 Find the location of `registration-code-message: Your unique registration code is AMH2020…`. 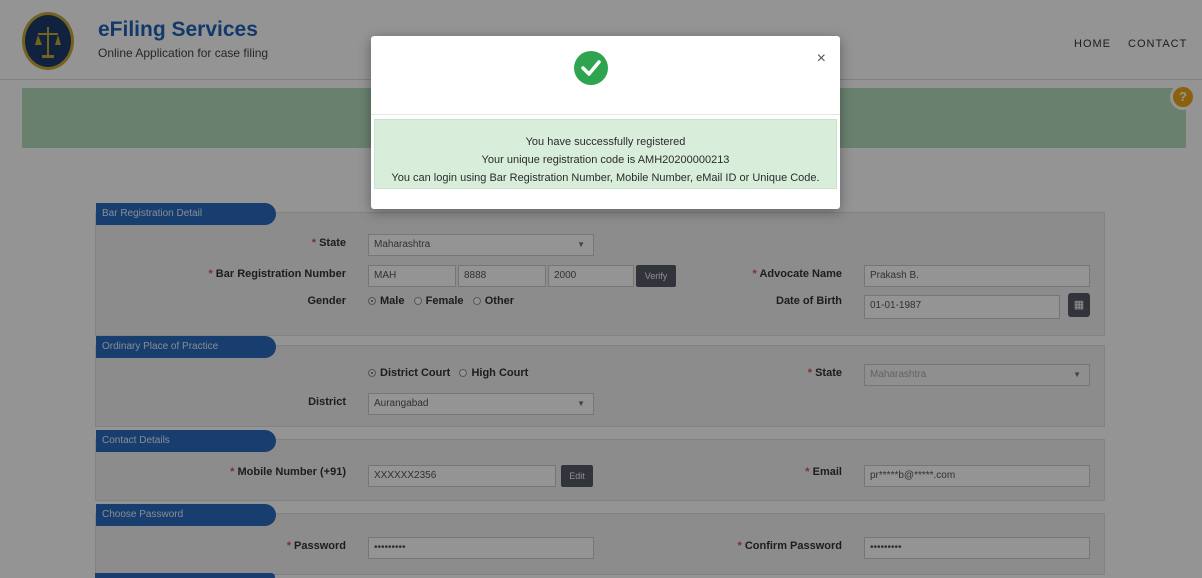

registration-code-message: Your unique registration code is AMH2020… is located at coordinates (605, 160).